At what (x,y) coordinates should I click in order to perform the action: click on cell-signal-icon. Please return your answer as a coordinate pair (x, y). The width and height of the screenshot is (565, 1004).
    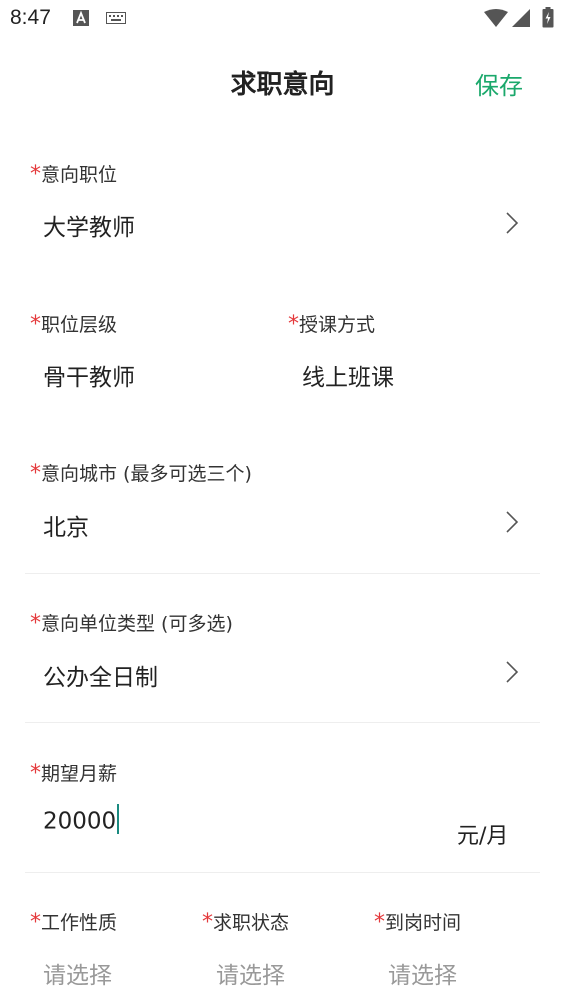
    Looking at the image, I should click on (521, 18).